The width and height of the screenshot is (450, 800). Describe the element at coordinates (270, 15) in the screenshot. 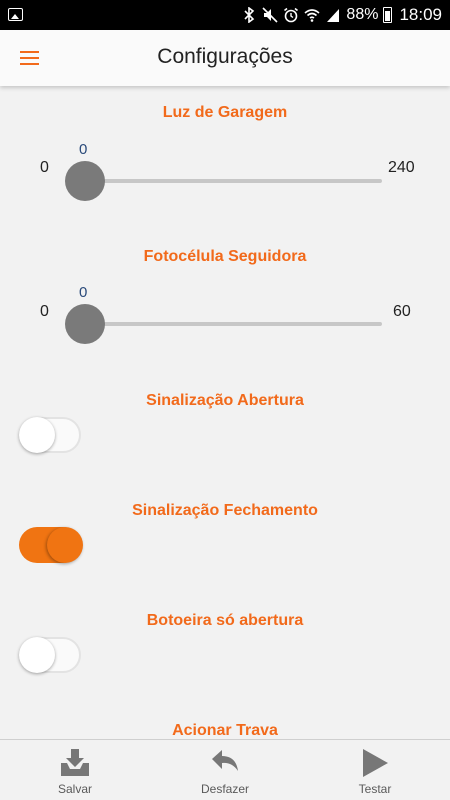

I see `mute-icon` at that location.